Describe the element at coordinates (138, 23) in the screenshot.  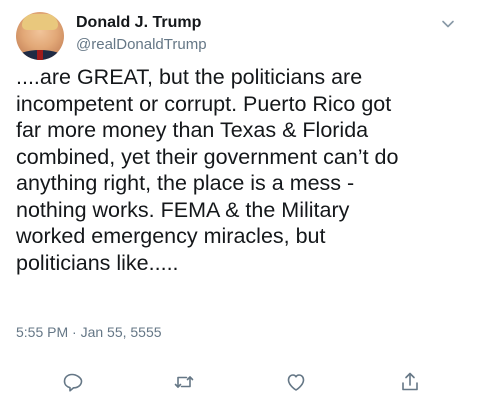
I see `author-name: Donald J. Trump` at that location.